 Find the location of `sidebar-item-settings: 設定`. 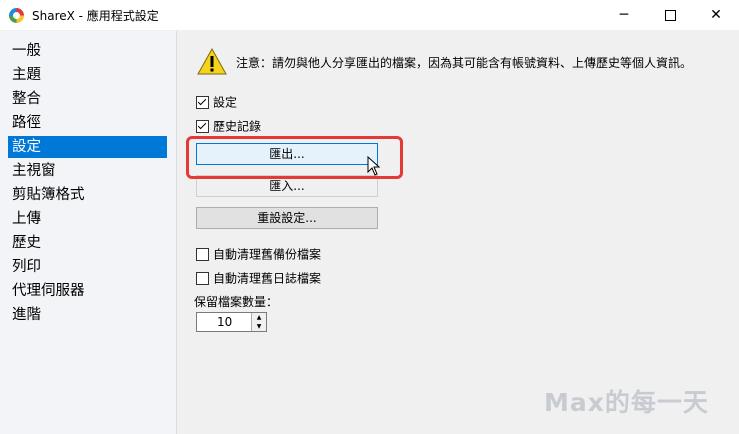

sidebar-item-settings: 設定 is located at coordinates (87, 147).